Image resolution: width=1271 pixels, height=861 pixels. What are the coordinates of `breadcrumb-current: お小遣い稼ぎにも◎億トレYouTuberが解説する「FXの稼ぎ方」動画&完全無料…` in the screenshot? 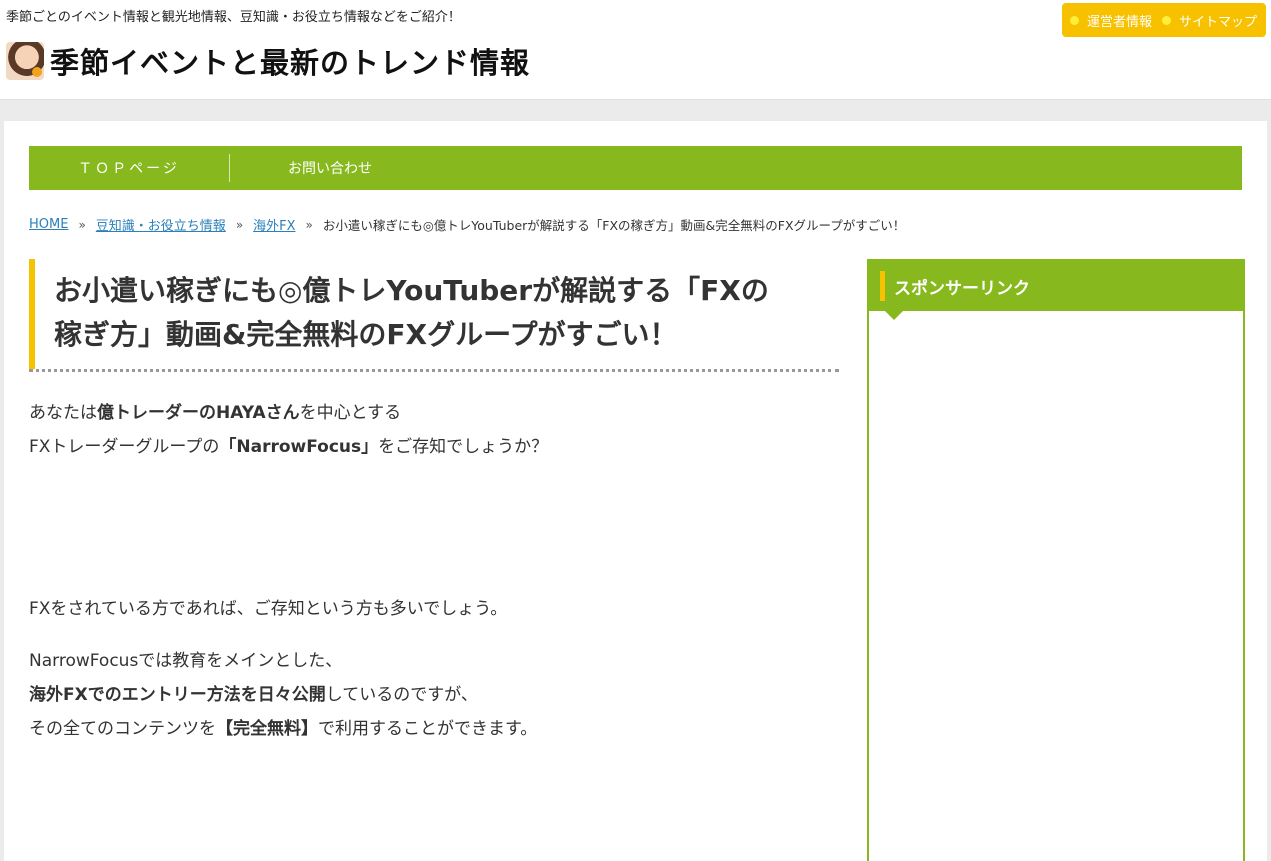 It's located at (614, 225).